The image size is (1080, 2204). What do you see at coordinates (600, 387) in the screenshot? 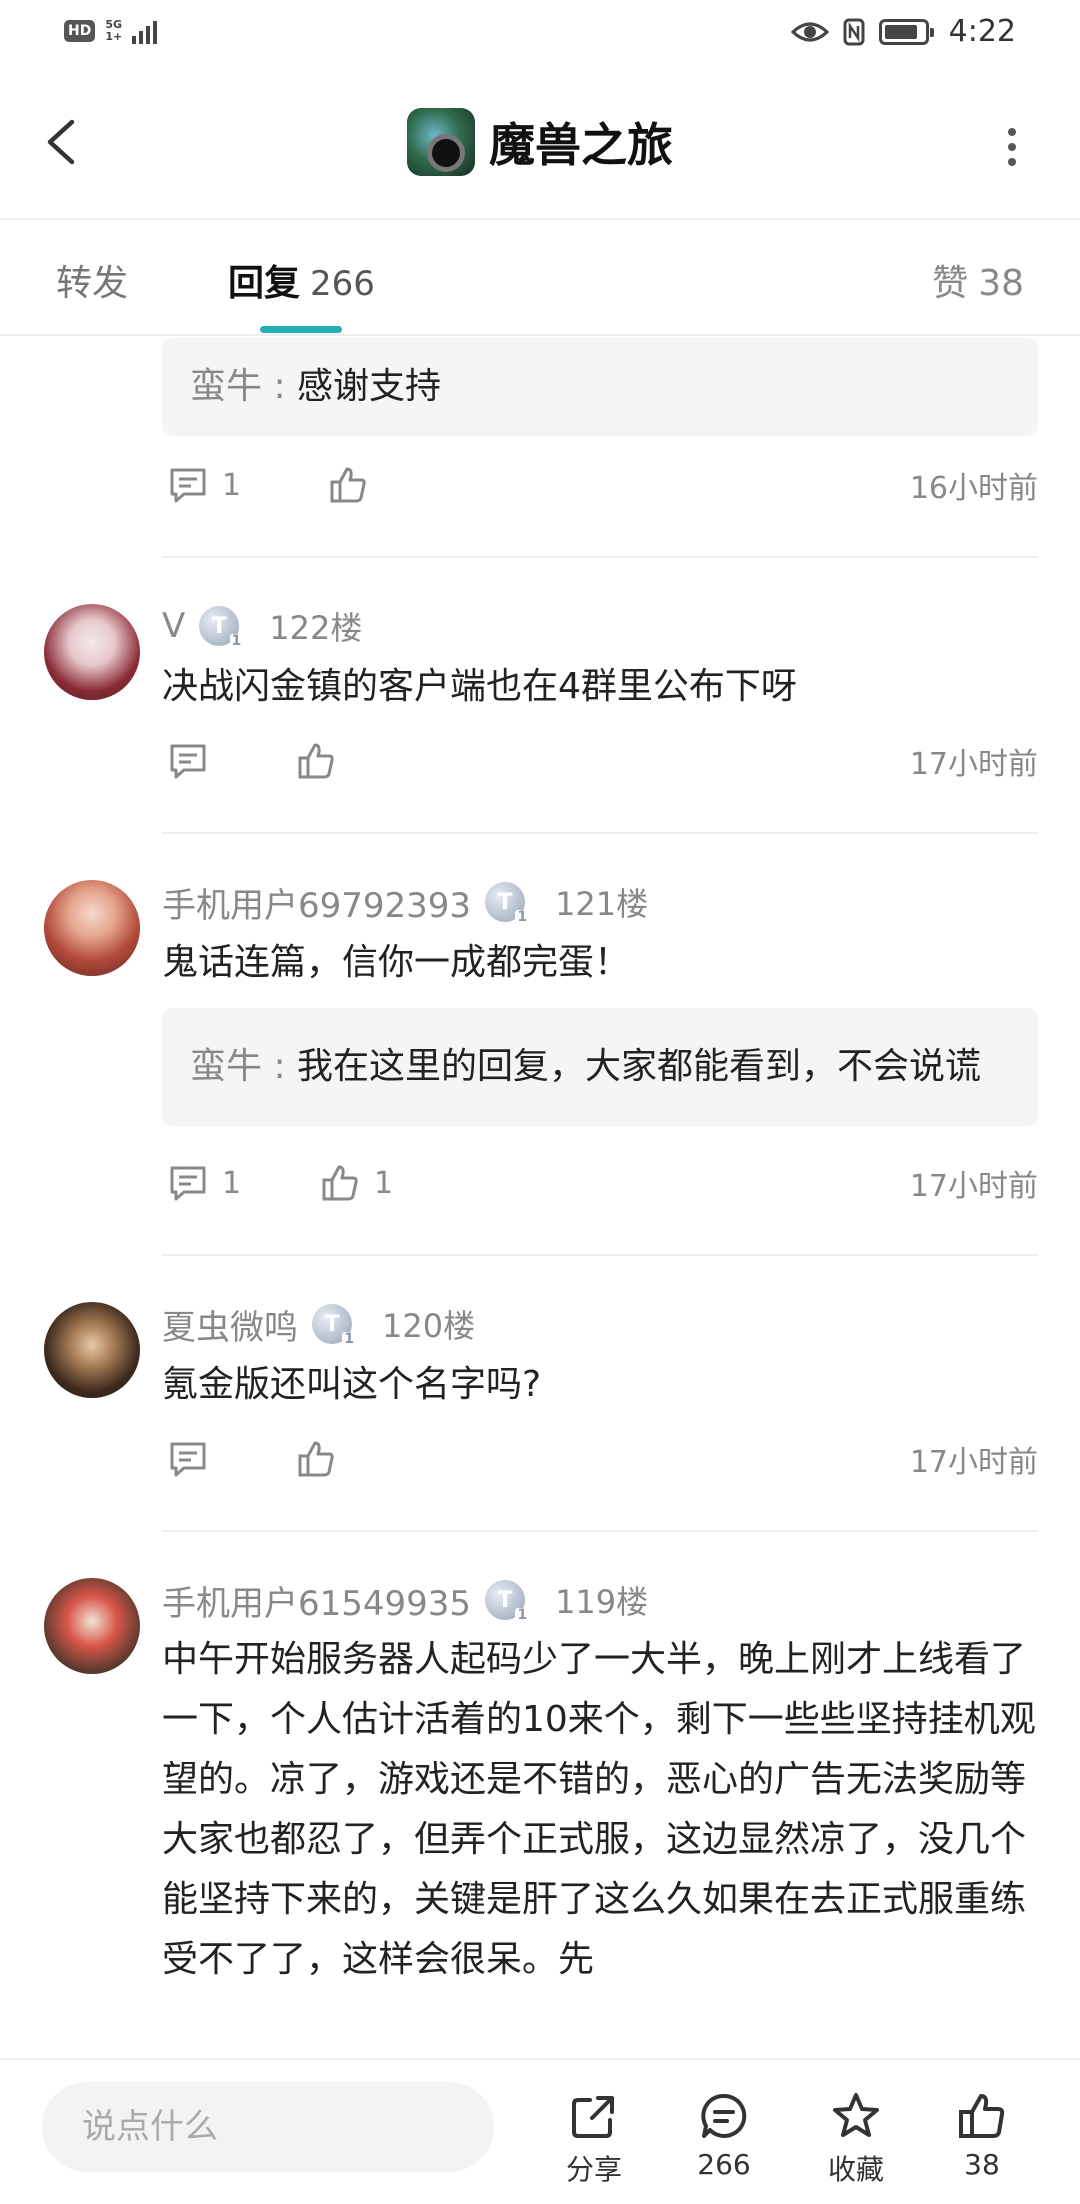
I see `reply-quote: 蛮牛 : 感谢支持` at bounding box center [600, 387].